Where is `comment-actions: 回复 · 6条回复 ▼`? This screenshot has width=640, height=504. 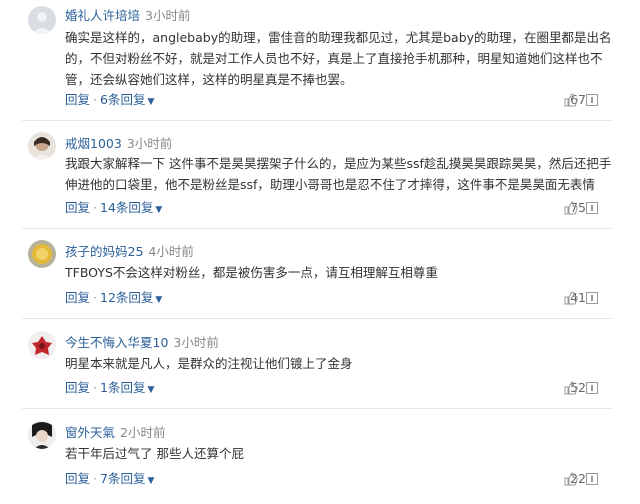
comment-actions: 回复 · 6条回复 ▼ is located at coordinates (109, 101).